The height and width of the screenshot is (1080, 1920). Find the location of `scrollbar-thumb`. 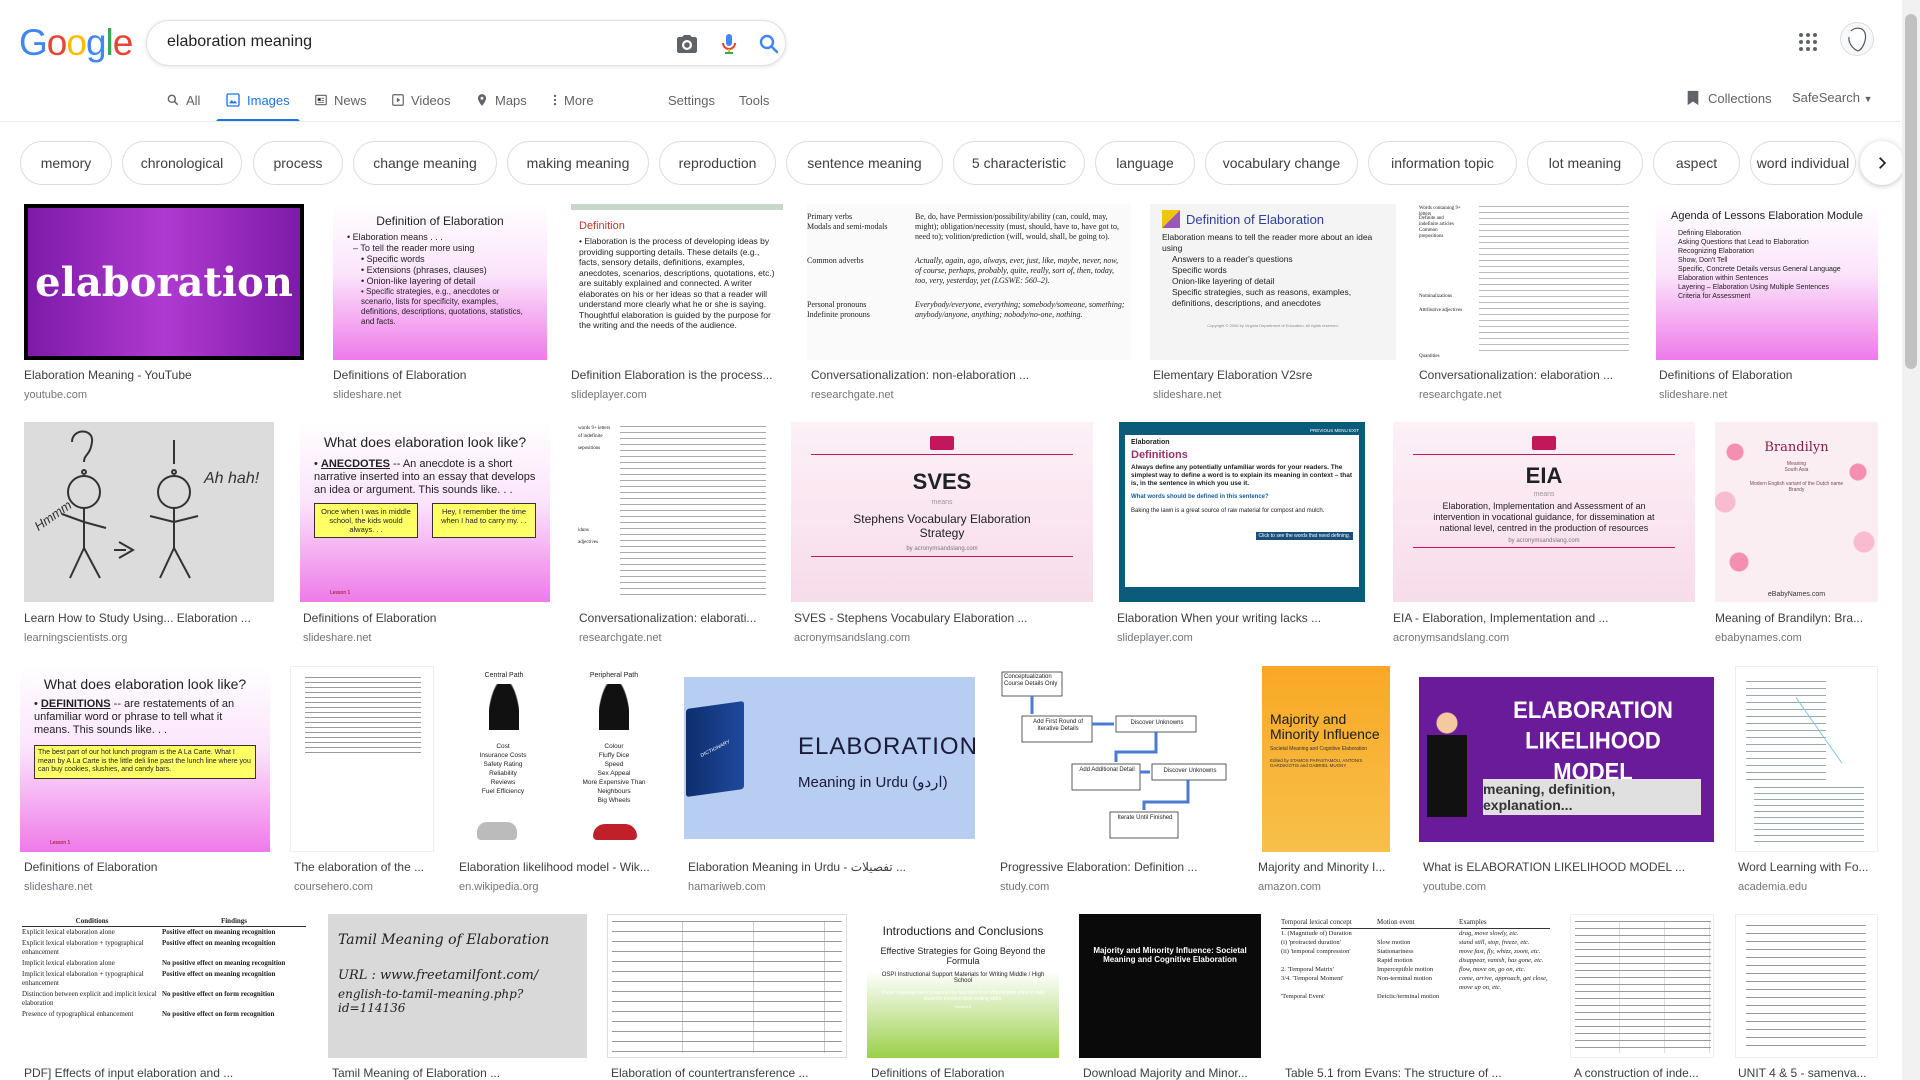

scrollbar-thumb is located at coordinates (1911, 191).